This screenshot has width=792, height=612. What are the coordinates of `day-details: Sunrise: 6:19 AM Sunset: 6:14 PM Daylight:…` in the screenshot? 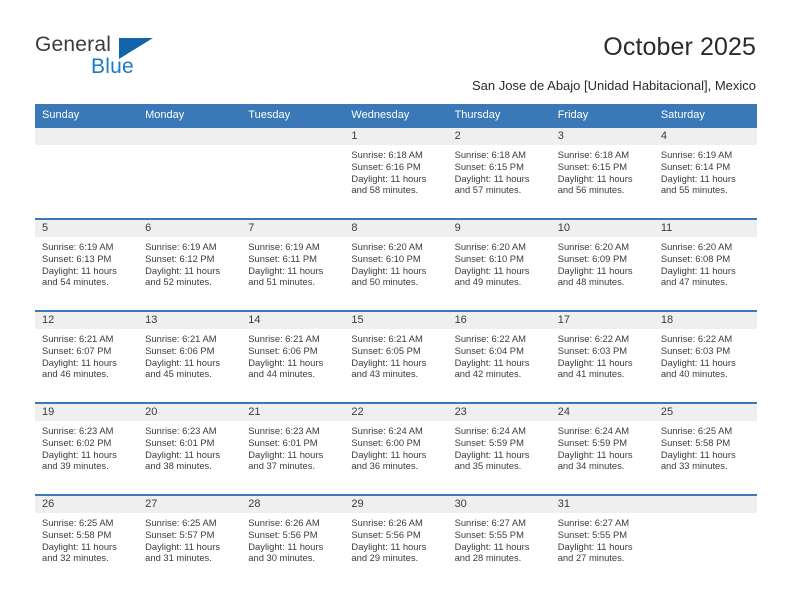 It's located at (705, 170).